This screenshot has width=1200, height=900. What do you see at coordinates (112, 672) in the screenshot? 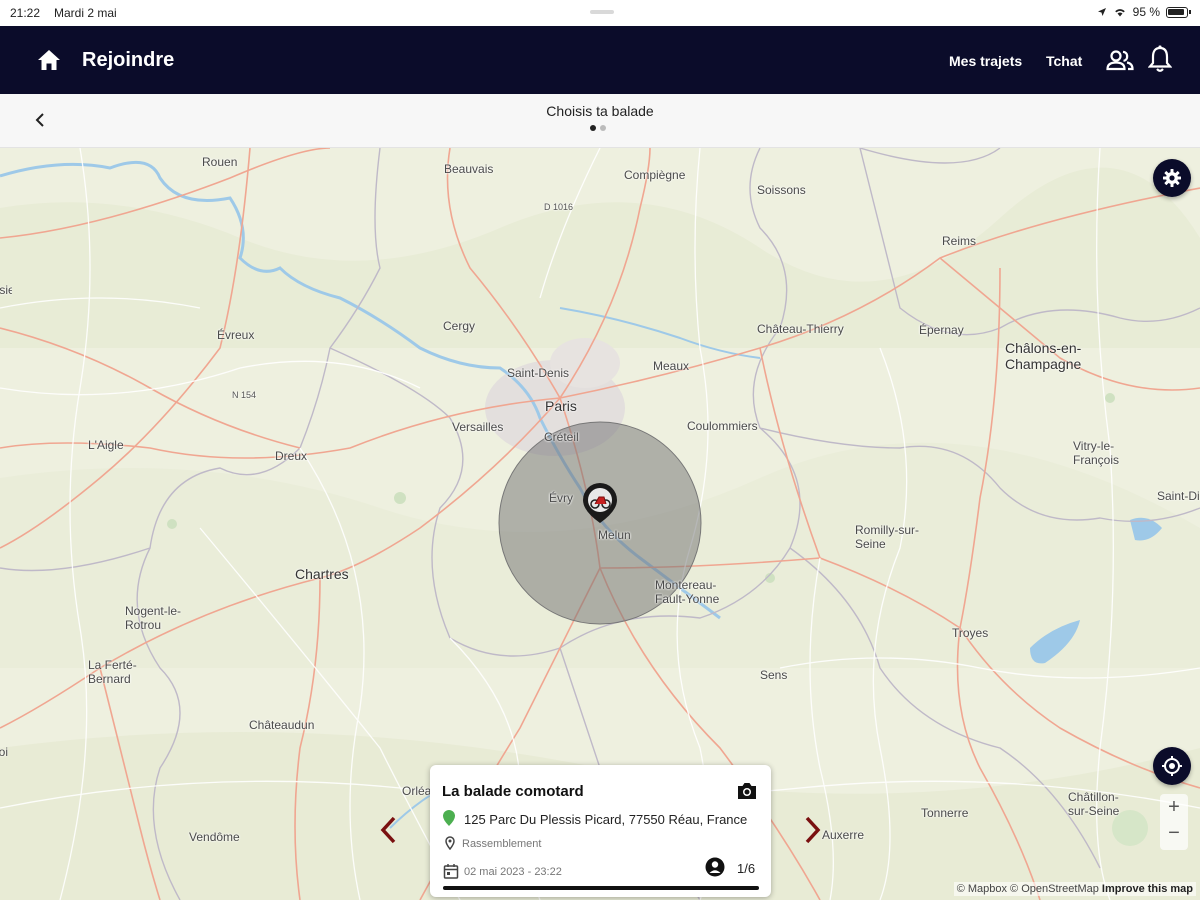
I see `map-city-label: La Ferté-Bernard` at bounding box center [112, 672].